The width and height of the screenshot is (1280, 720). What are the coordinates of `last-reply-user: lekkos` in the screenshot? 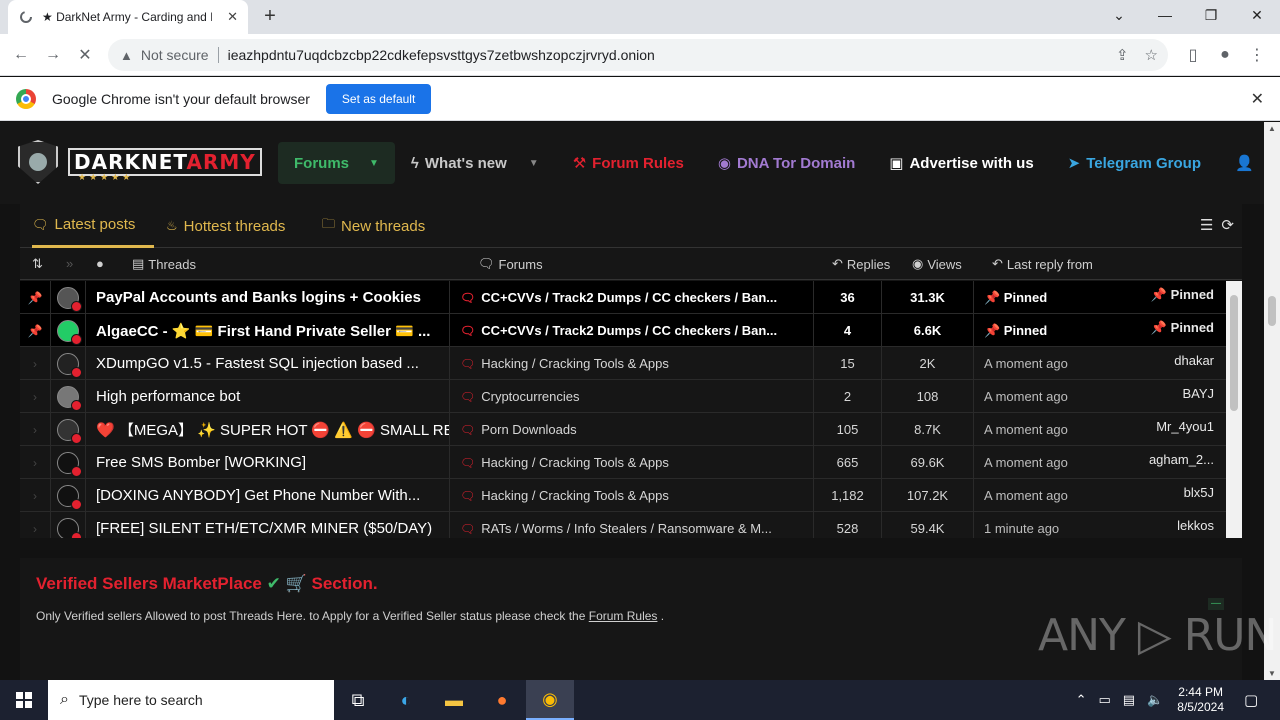 It's located at (1195, 525).